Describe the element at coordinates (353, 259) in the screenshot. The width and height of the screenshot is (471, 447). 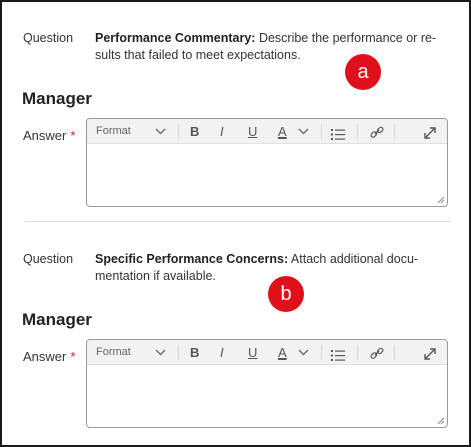
I see `question-text-line1: Attach additional docu-` at that location.